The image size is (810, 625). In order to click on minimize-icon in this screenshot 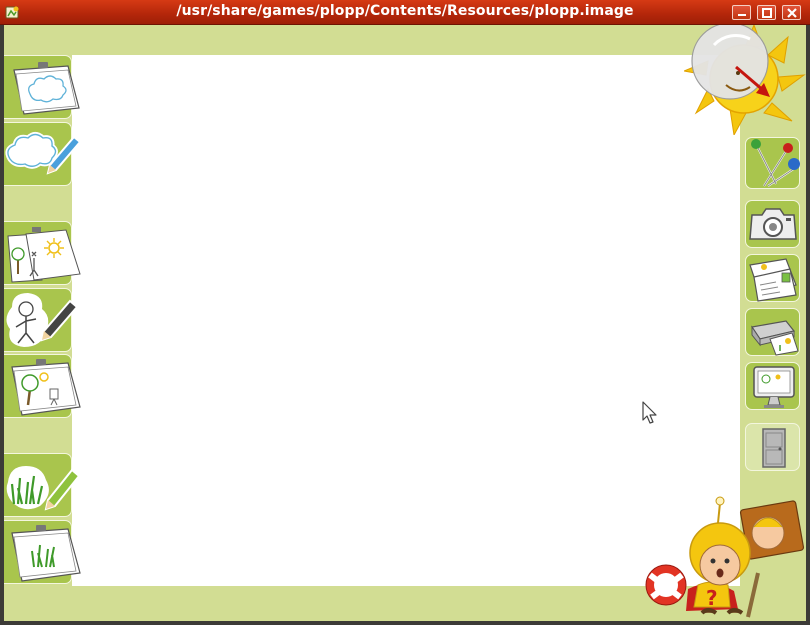, I will do `click(742, 15)`.